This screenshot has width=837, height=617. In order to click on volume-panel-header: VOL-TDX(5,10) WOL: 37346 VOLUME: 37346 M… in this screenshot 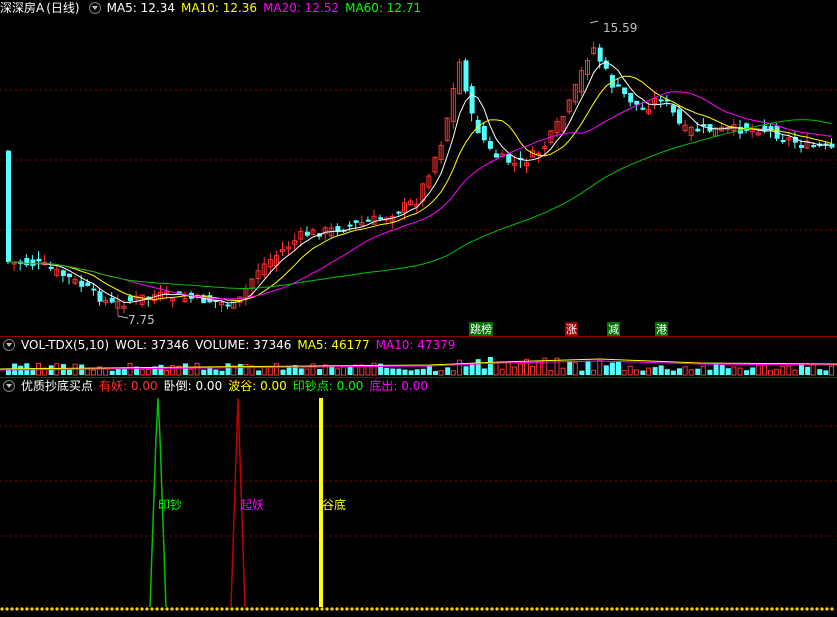, I will do `click(227, 345)`.